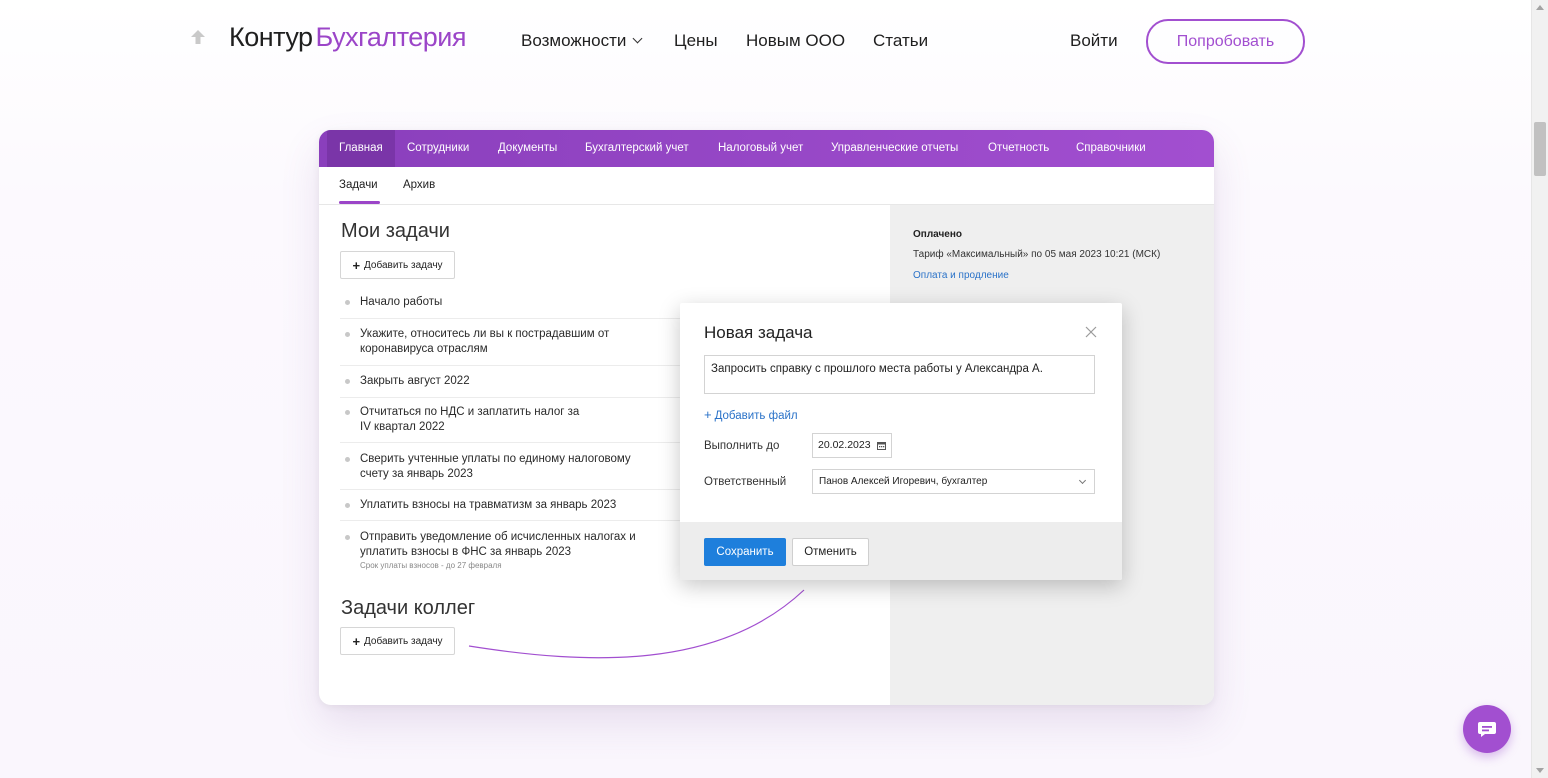 The height and width of the screenshot is (778, 1548). I want to click on add-file-link: + Добавить файл, so click(751, 414).